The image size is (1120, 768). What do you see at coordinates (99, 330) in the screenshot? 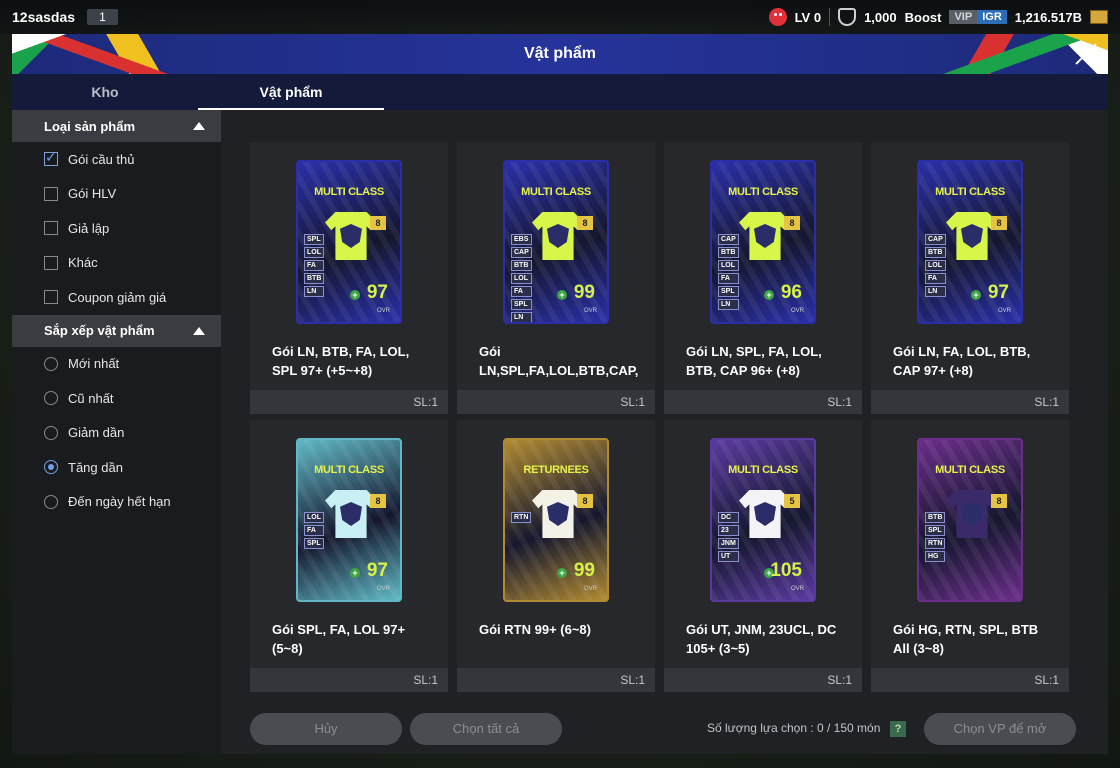
I see `sort-section-title: Sắp xếp vật phẩm` at bounding box center [99, 330].